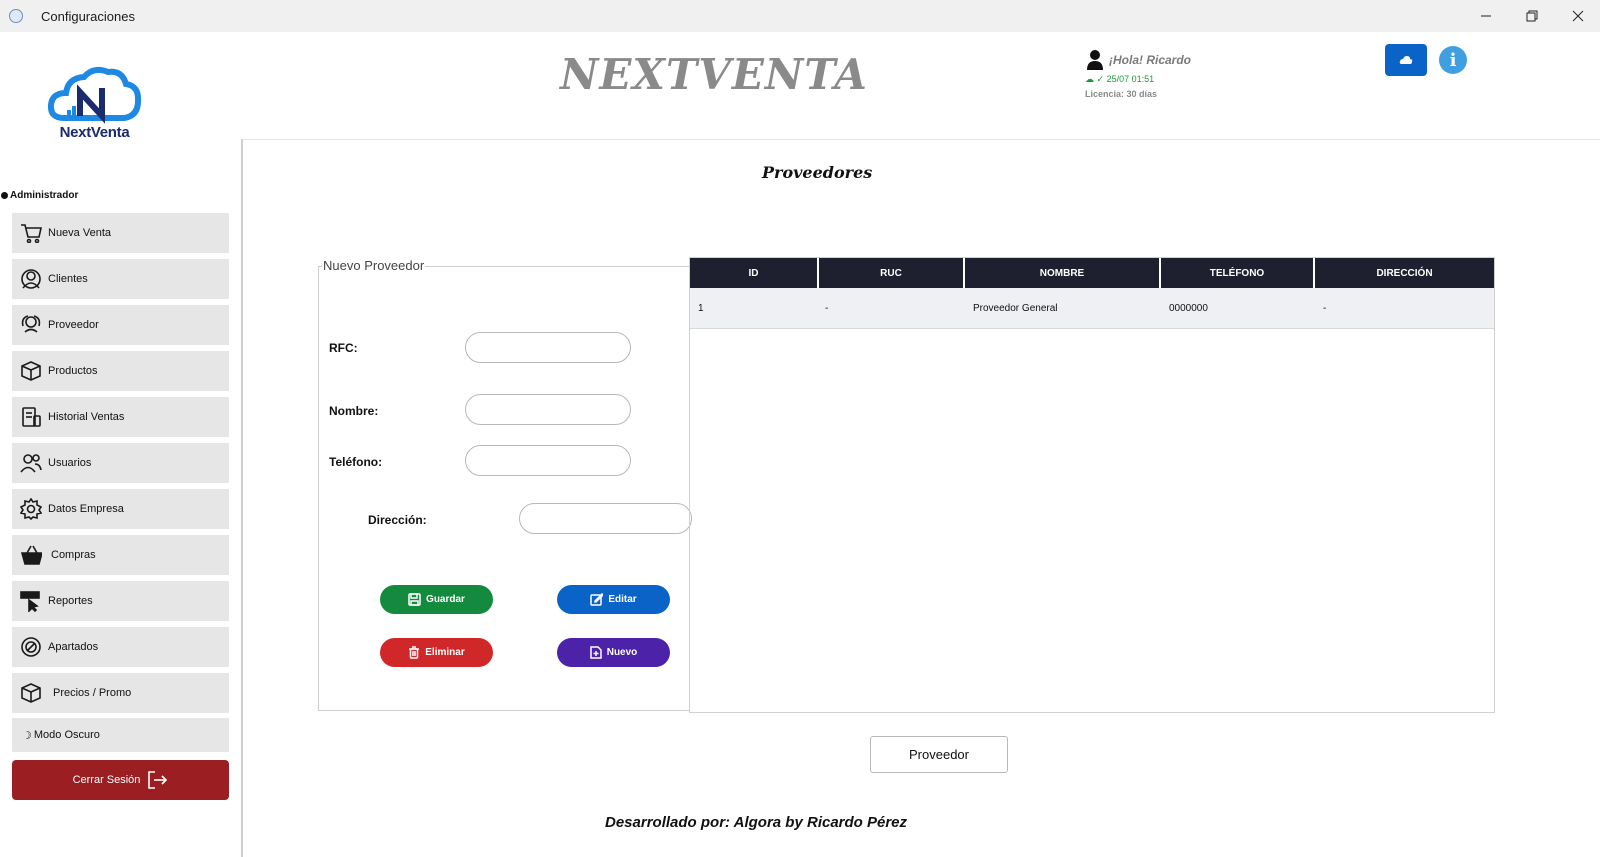 This screenshot has height=857, width=1600. I want to click on dark-mode-label: Modo Oscuro, so click(66, 735).